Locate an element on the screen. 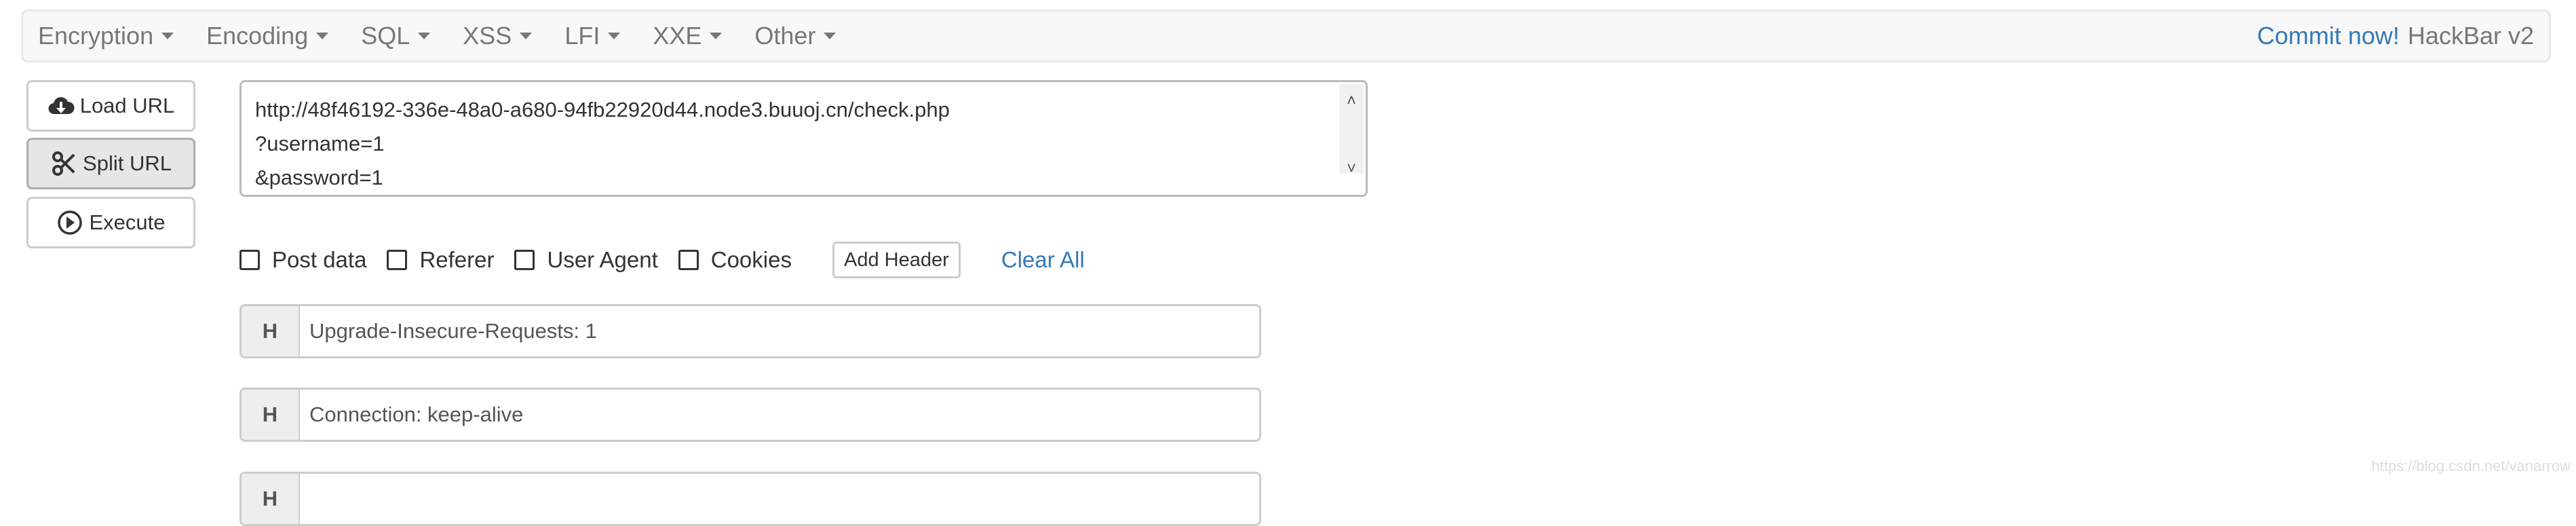 The width and height of the screenshot is (2576, 526). split-url-label: Split URL is located at coordinates (127, 163).